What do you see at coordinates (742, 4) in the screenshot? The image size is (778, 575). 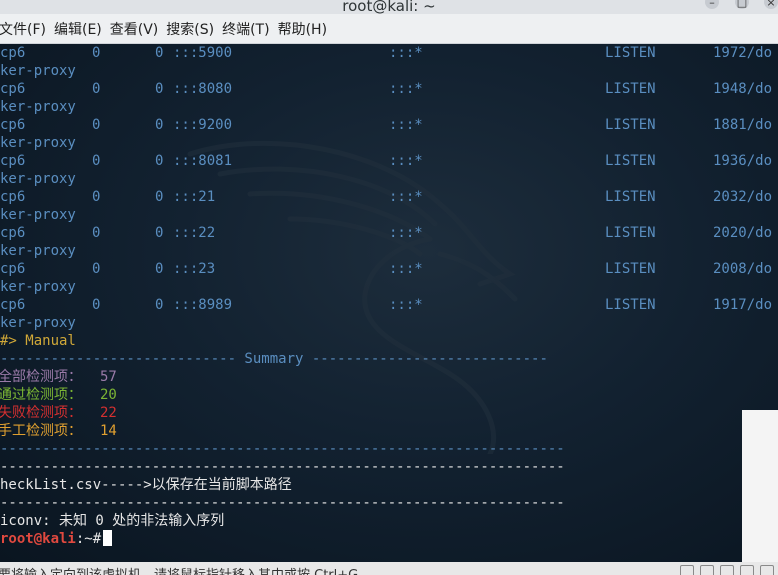 I see `maximize-icon: □` at bounding box center [742, 4].